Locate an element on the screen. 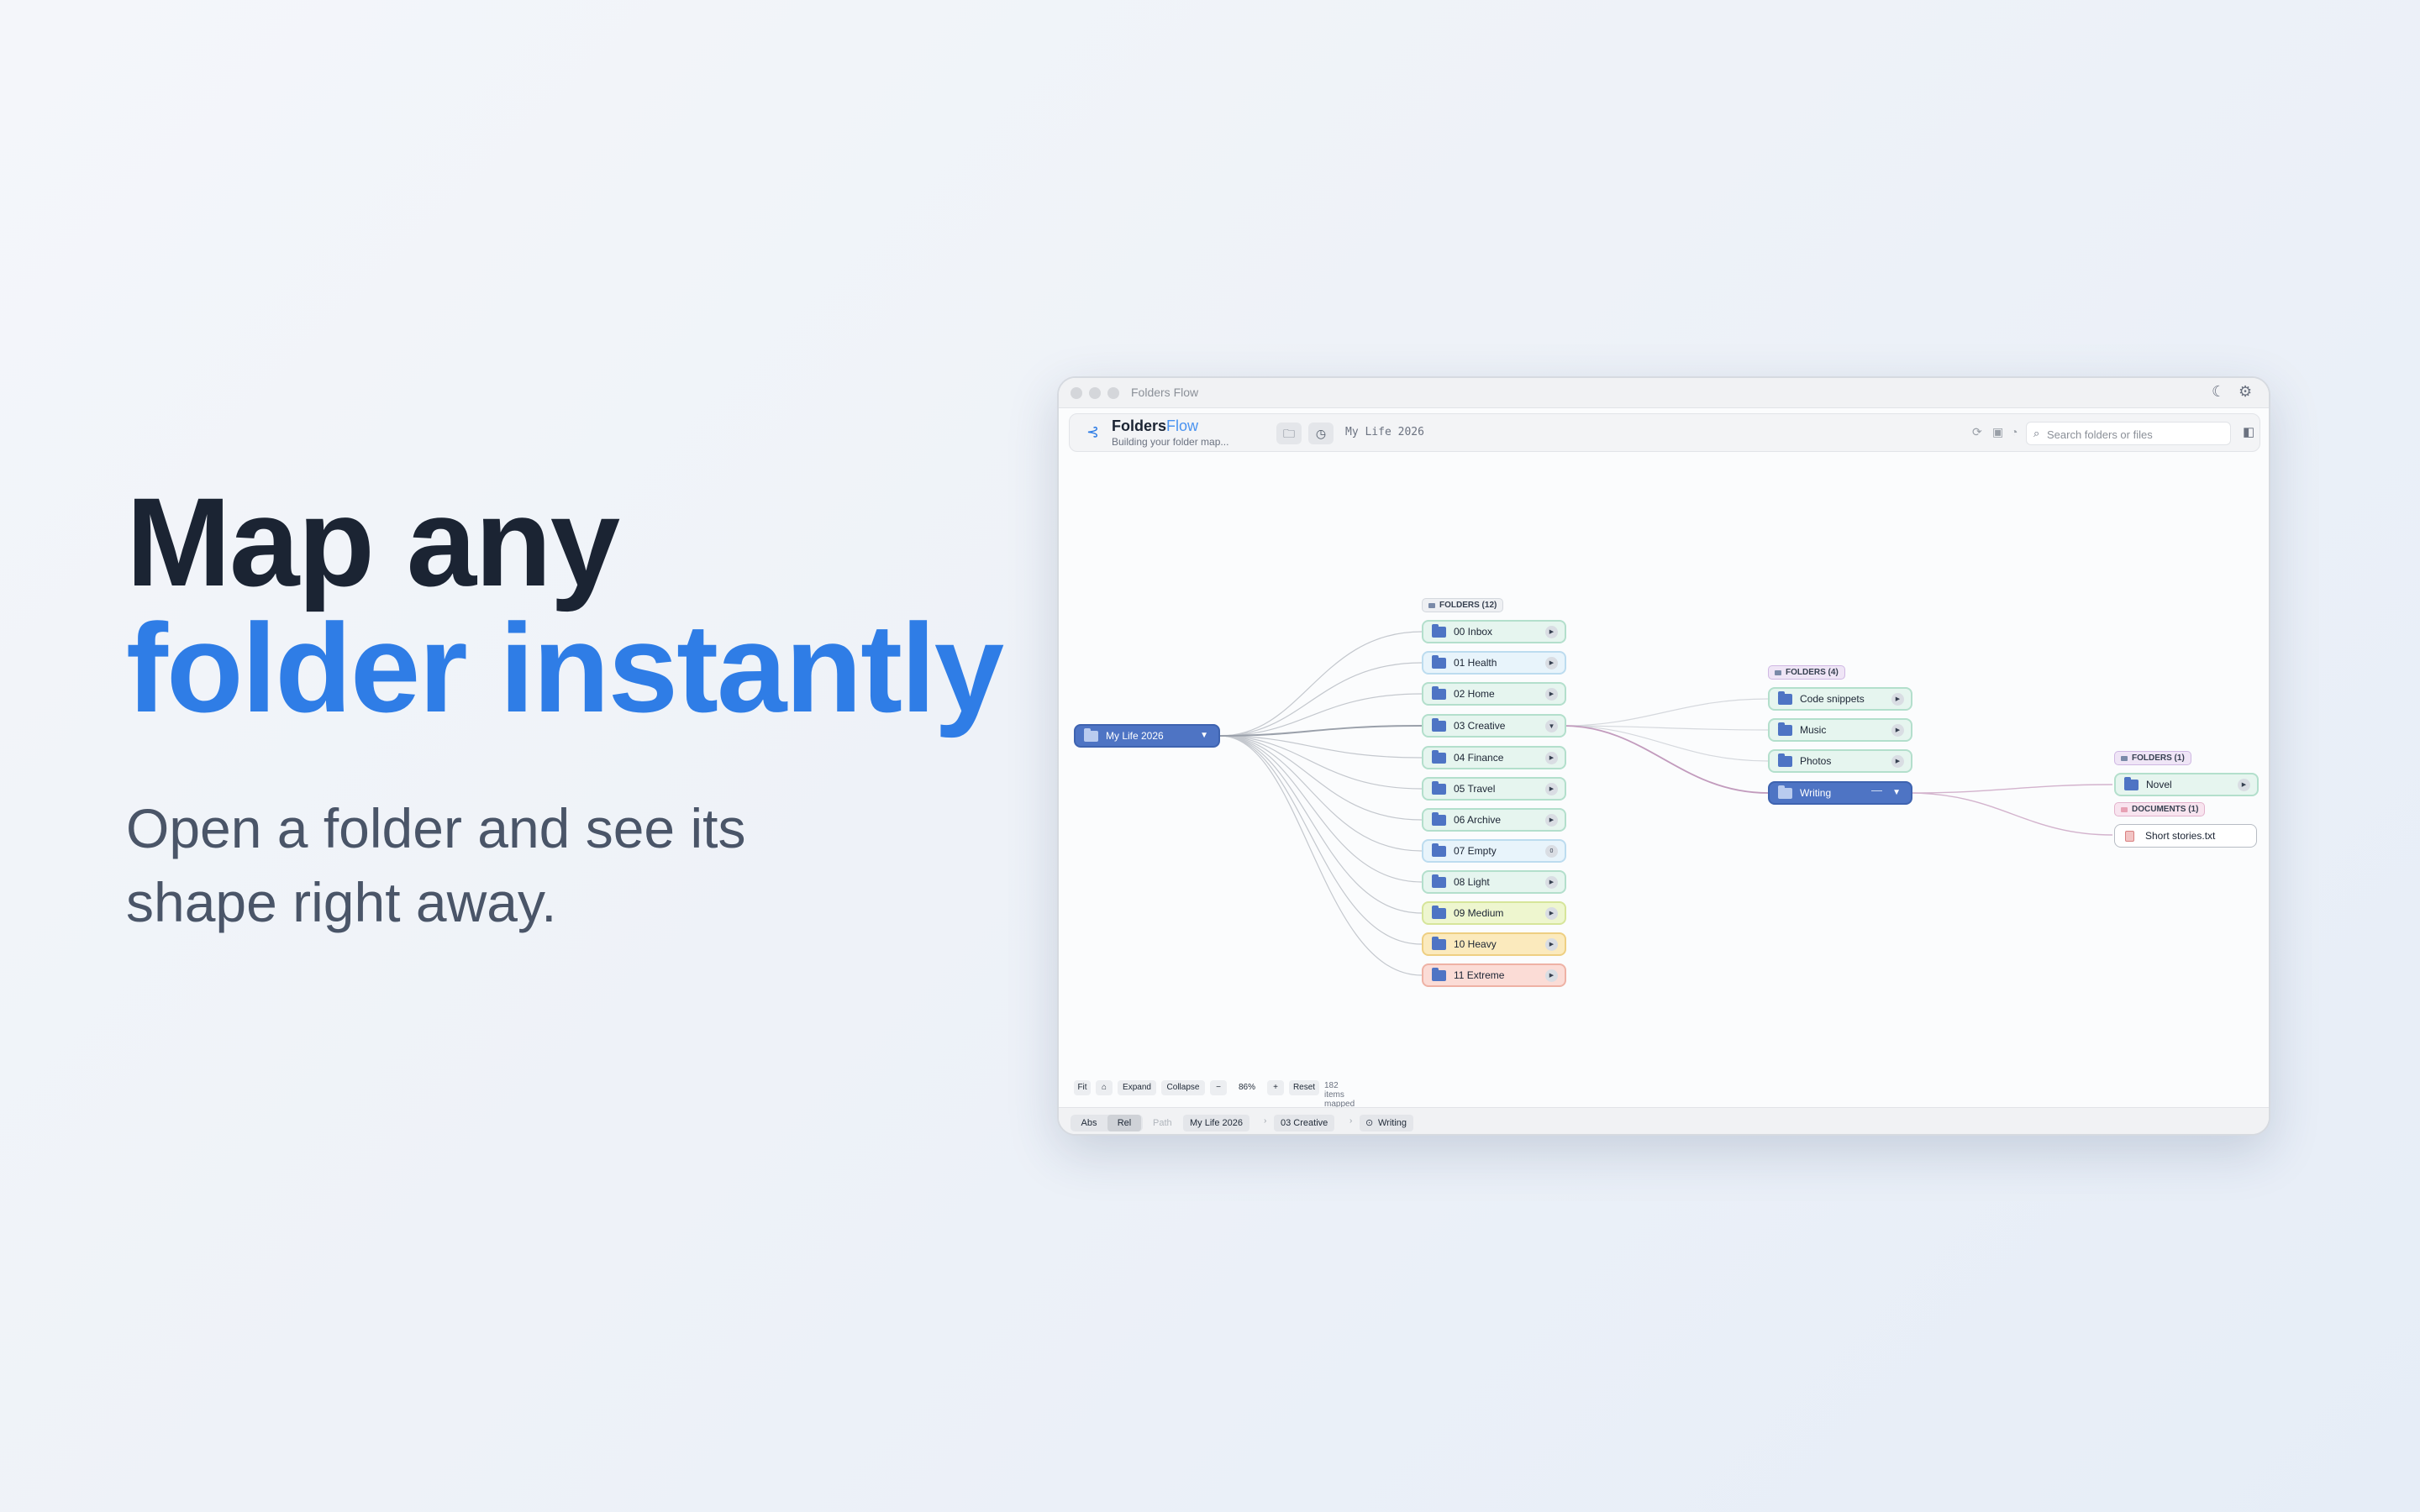 This screenshot has height=1512, width=2420. edge-creative-music is located at coordinates (1665, 728).